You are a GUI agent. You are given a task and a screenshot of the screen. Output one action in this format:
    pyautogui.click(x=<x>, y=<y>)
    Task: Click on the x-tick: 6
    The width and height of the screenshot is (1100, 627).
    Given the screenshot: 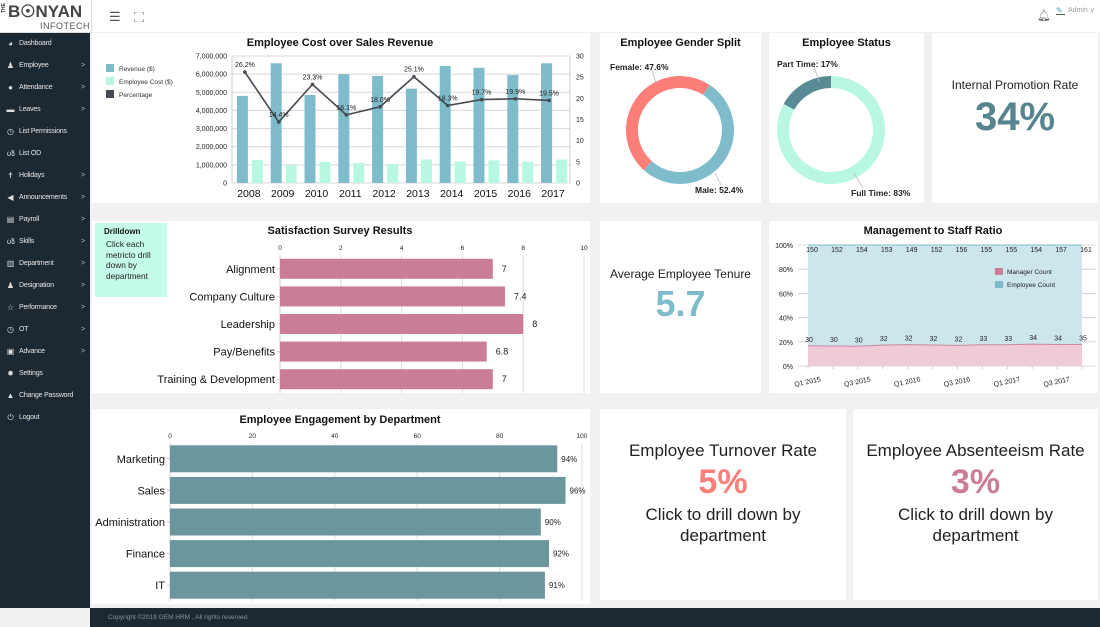 What is the action you would take?
    pyautogui.click(x=463, y=248)
    